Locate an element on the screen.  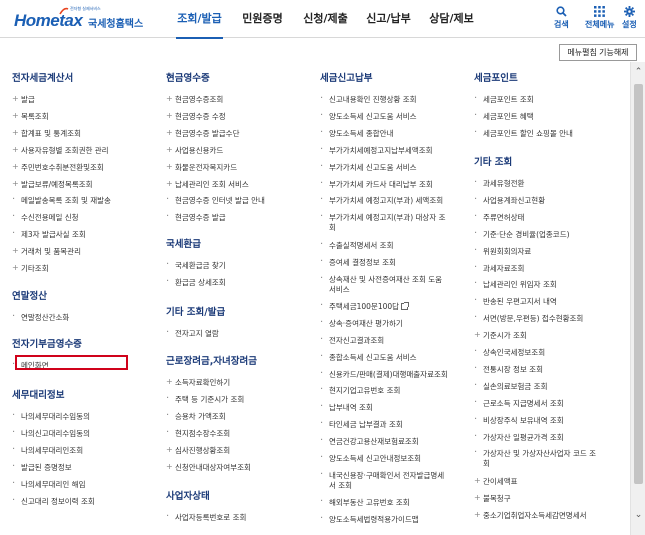
nav-report-pay: 신고/납부 is located at coordinates (388, 19).